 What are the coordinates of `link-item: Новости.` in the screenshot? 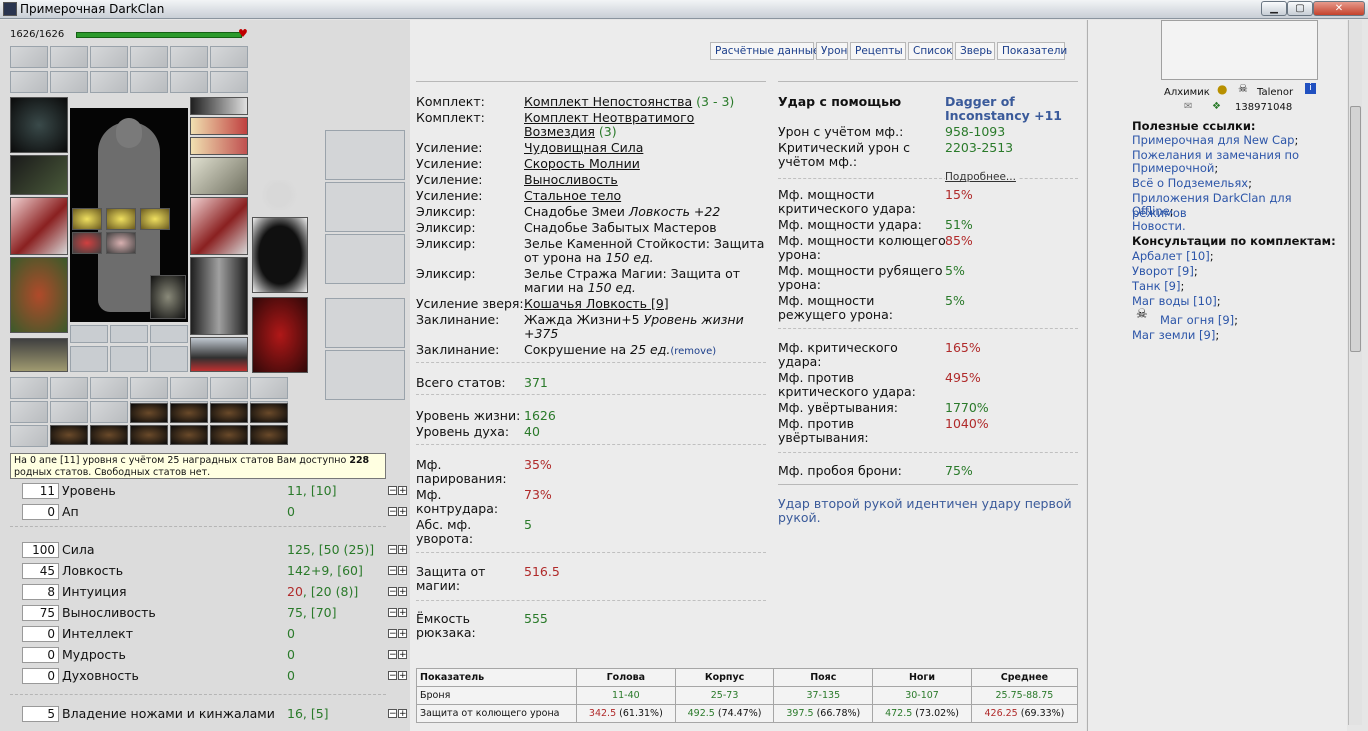 It's located at (1159, 226).